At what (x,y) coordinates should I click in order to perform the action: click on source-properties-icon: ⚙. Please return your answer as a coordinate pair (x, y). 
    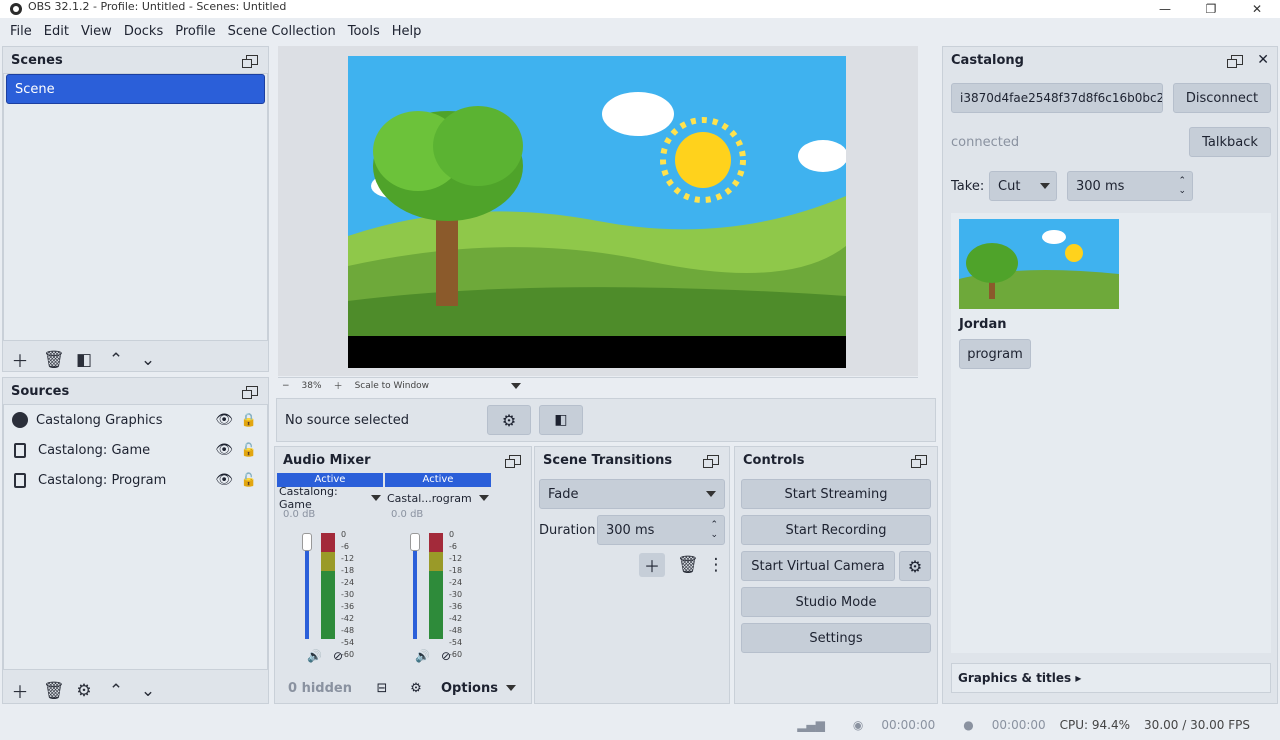
    Looking at the image, I should click on (84, 691).